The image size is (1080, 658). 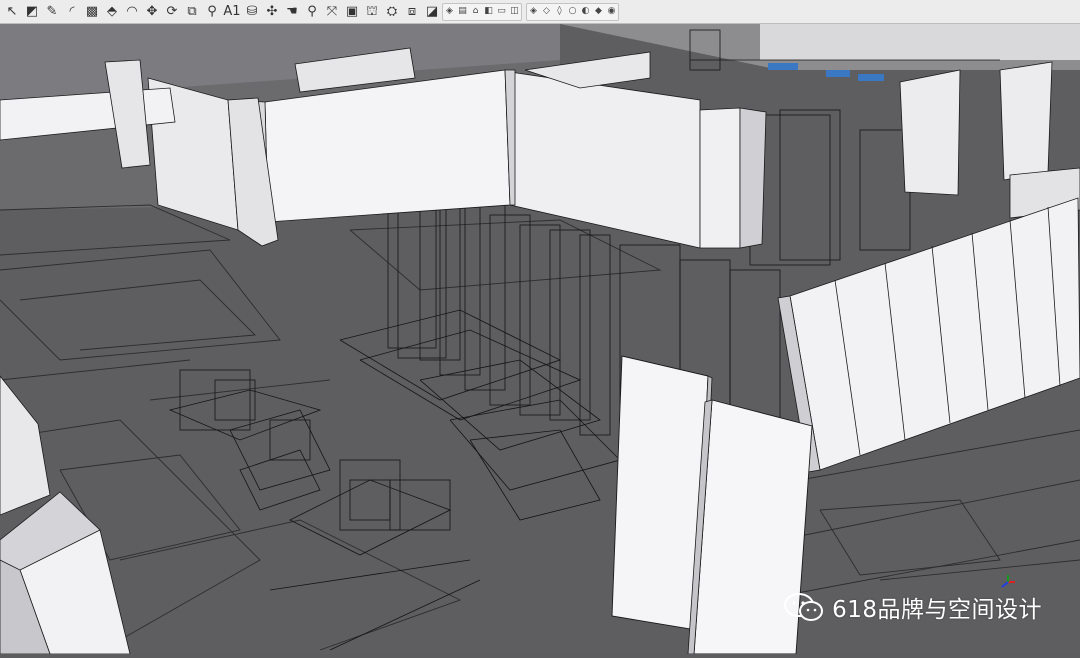 What do you see at coordinates (192, 12) in the screenshot?
I see `scale-tool-icon: ⧉` at bounding box center [192, 12].